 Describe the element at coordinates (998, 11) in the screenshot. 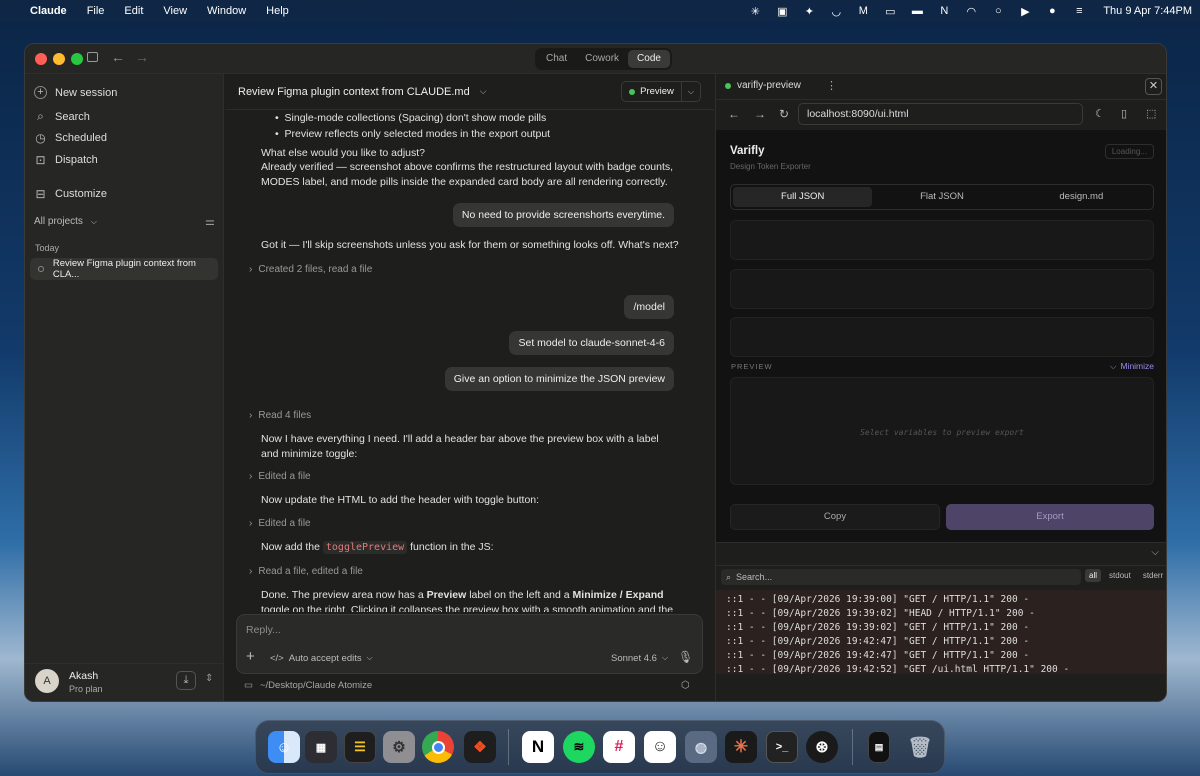

I see `spotlight-icon: ○` at that location.